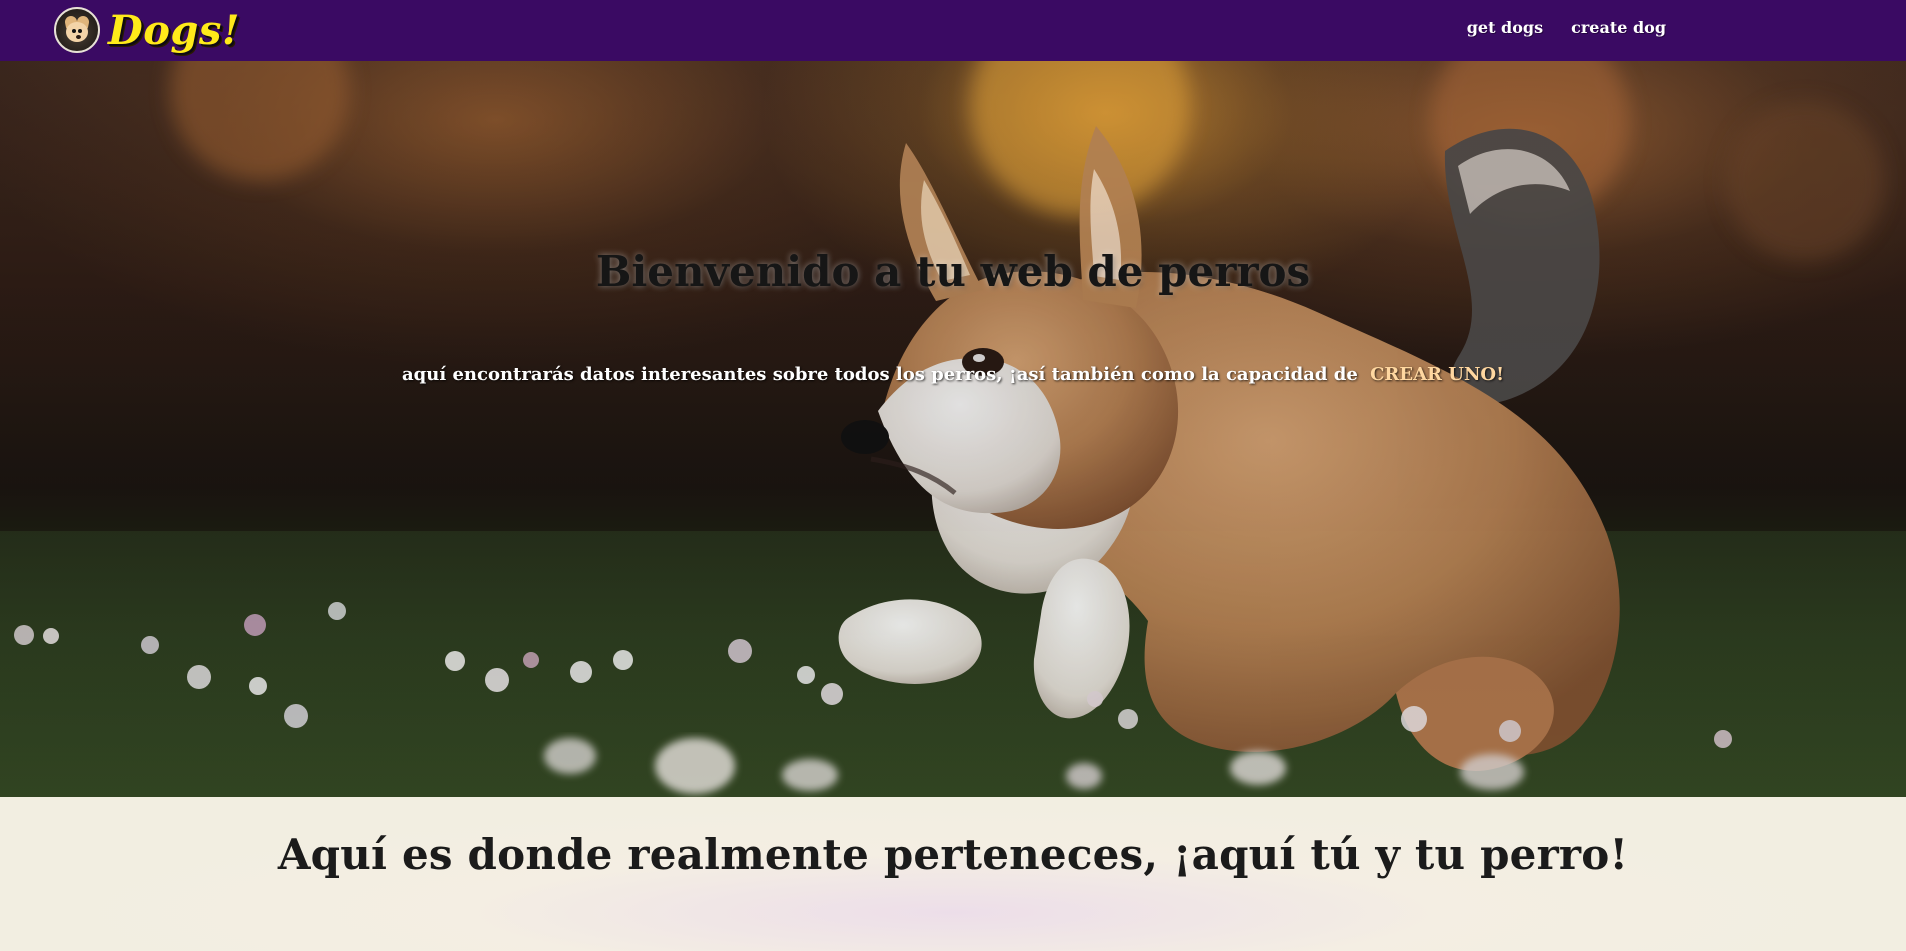 This screenshot has width=1906, height=951. I want to click on create-dog-link: create dog, so click(1618, 27).